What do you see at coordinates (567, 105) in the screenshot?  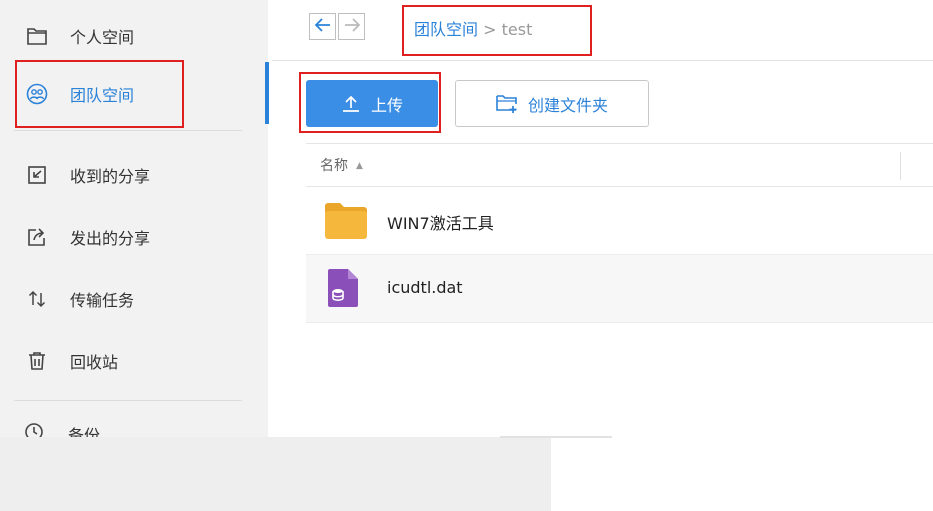 I see `new-folder-label: 创建文件夹` at bounding box center [567, 105].